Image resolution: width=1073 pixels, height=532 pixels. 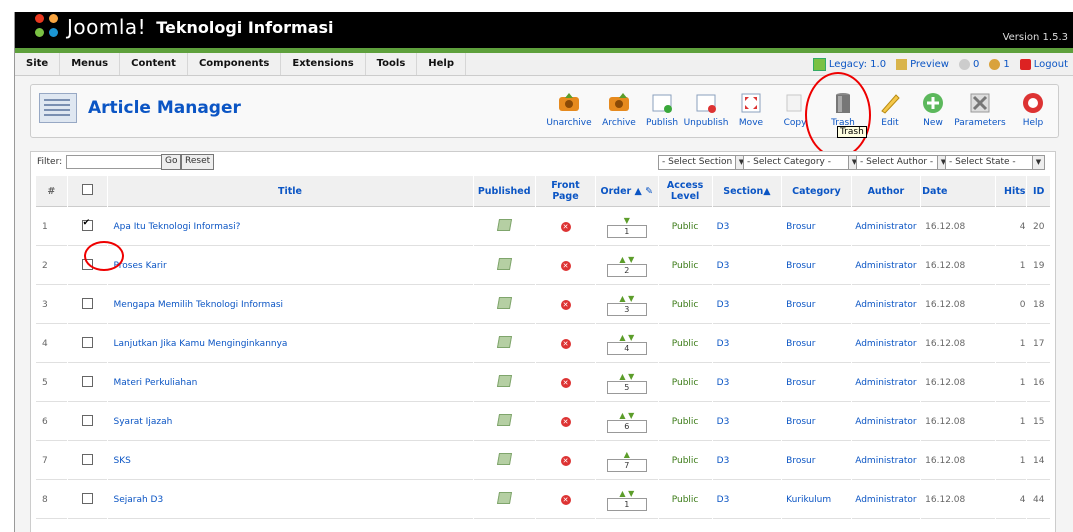 I want to click on menu-menus: Menus, so click(x=90, y=64).